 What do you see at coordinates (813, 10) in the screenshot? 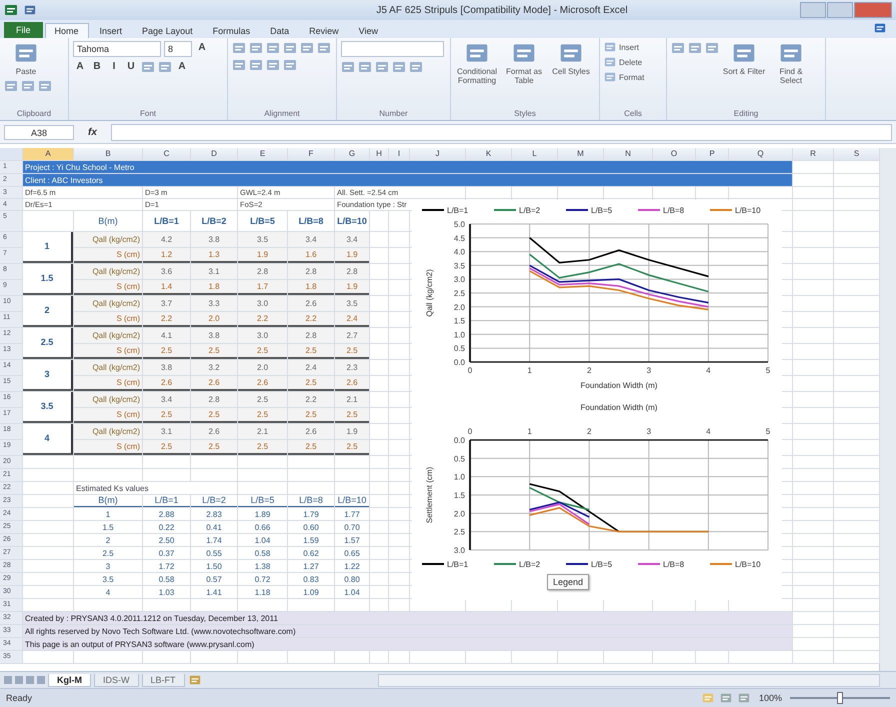
I see `minimize-button` at bounding box center [813, 10].